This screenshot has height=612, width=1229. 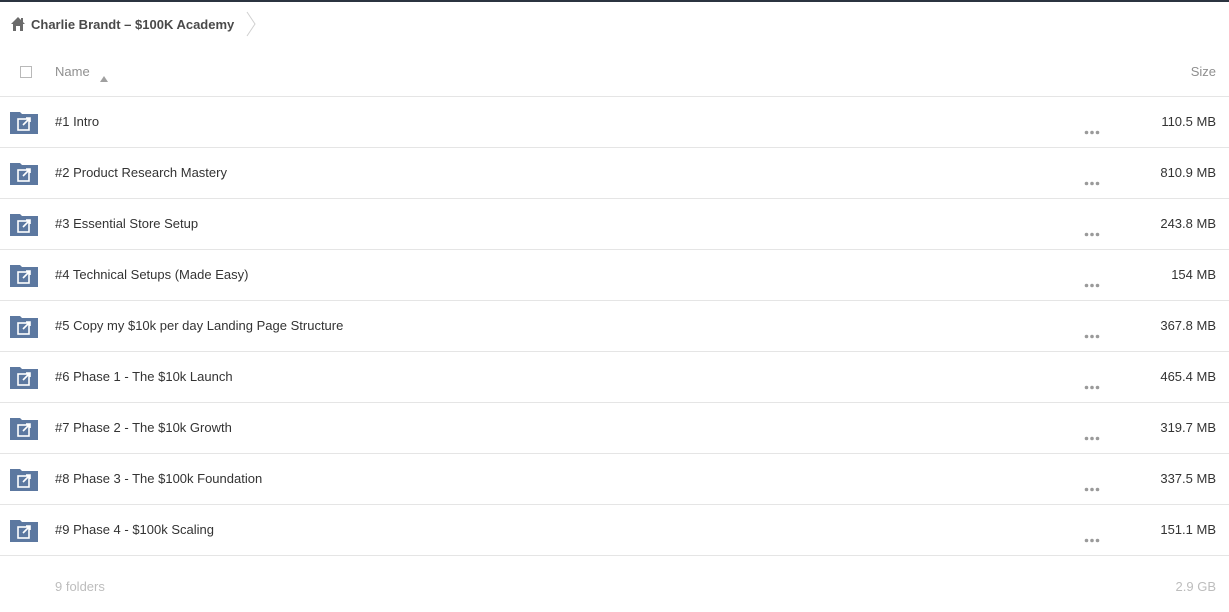 I want to click on table-row: #7 Phase 2 - The $10k Growth 319.7 MB, so click(x=614, y=428).